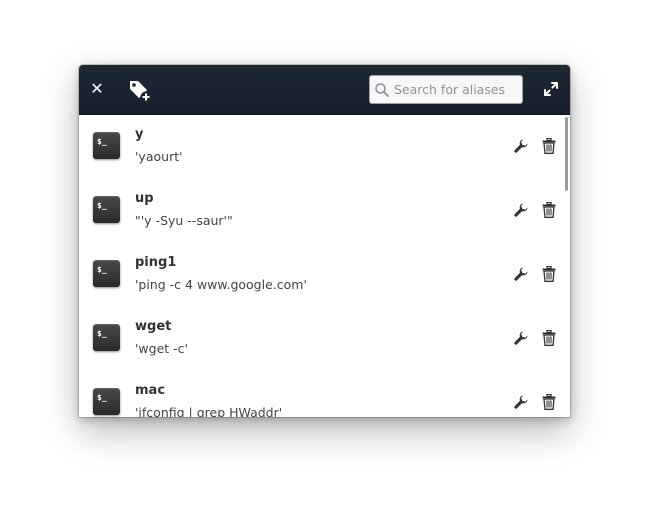 The height and width of the screenshot is (510, 649). What do you see at coordinates (150, 390) in the screenshot?
I see `alias-name: mac` at bounding box center [150, 390].